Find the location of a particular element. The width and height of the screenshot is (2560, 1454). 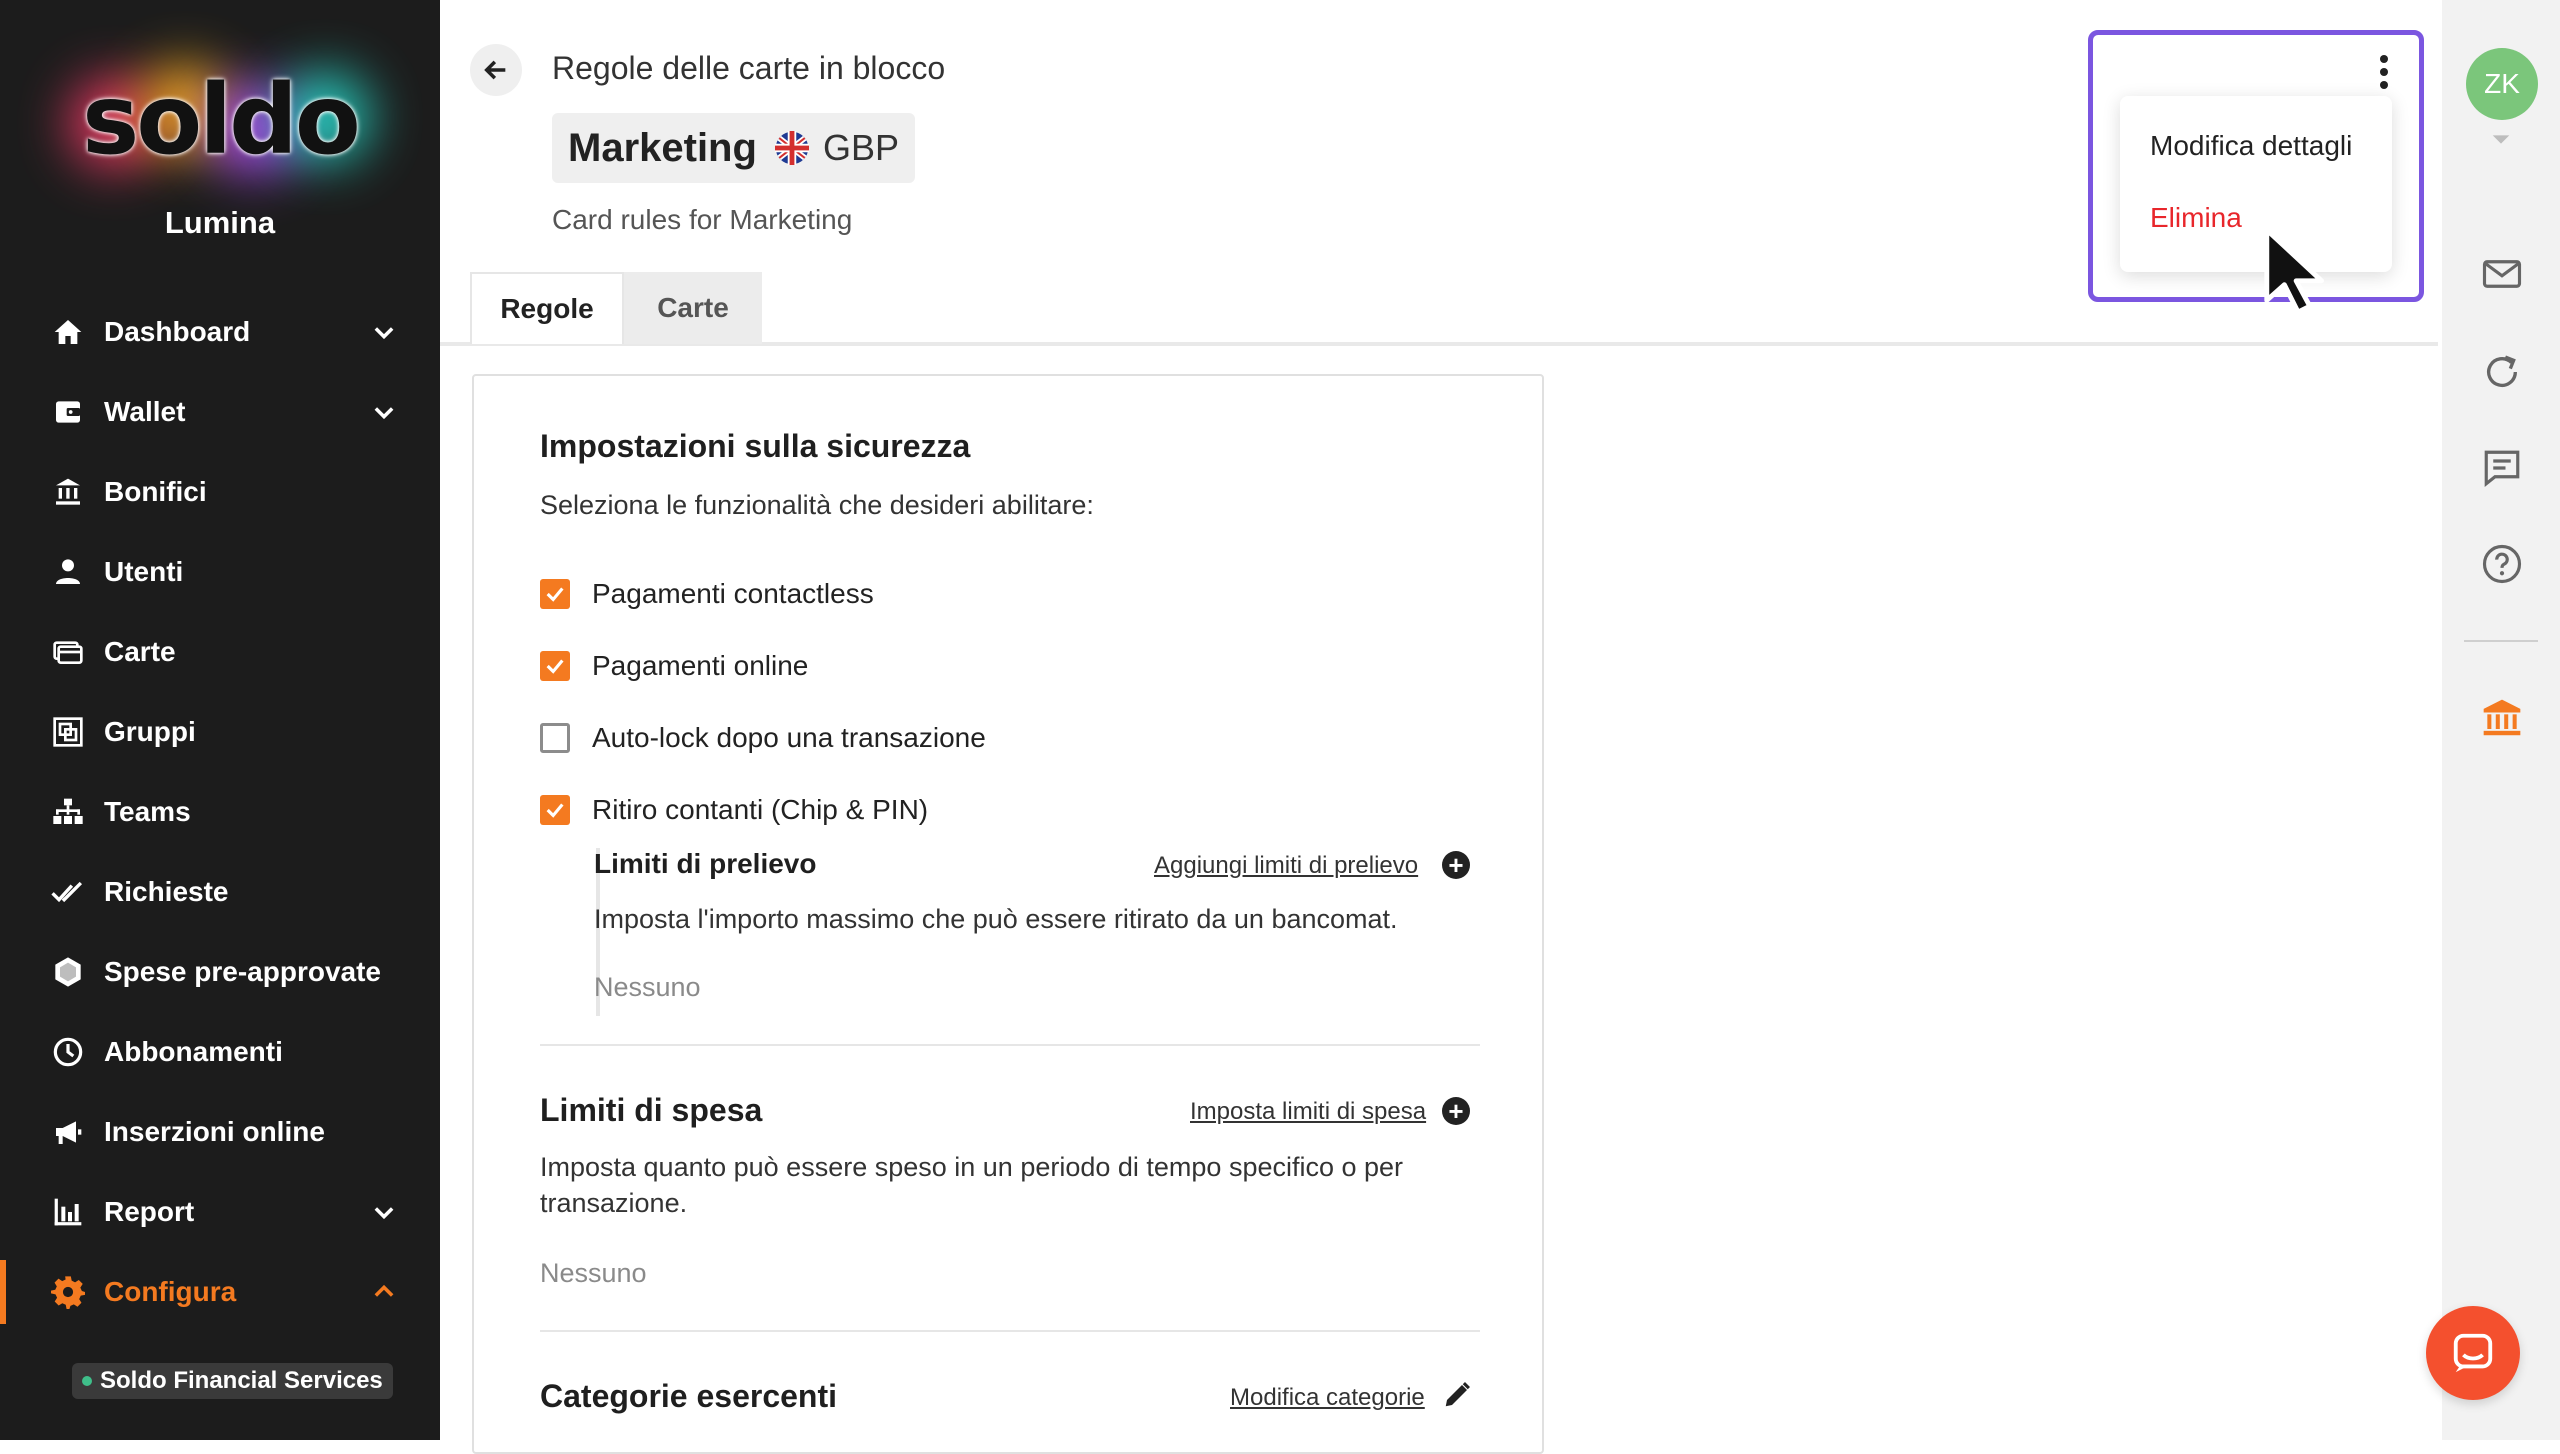

page-title-box: Marketing GBP is located at coordinates (733, 148).